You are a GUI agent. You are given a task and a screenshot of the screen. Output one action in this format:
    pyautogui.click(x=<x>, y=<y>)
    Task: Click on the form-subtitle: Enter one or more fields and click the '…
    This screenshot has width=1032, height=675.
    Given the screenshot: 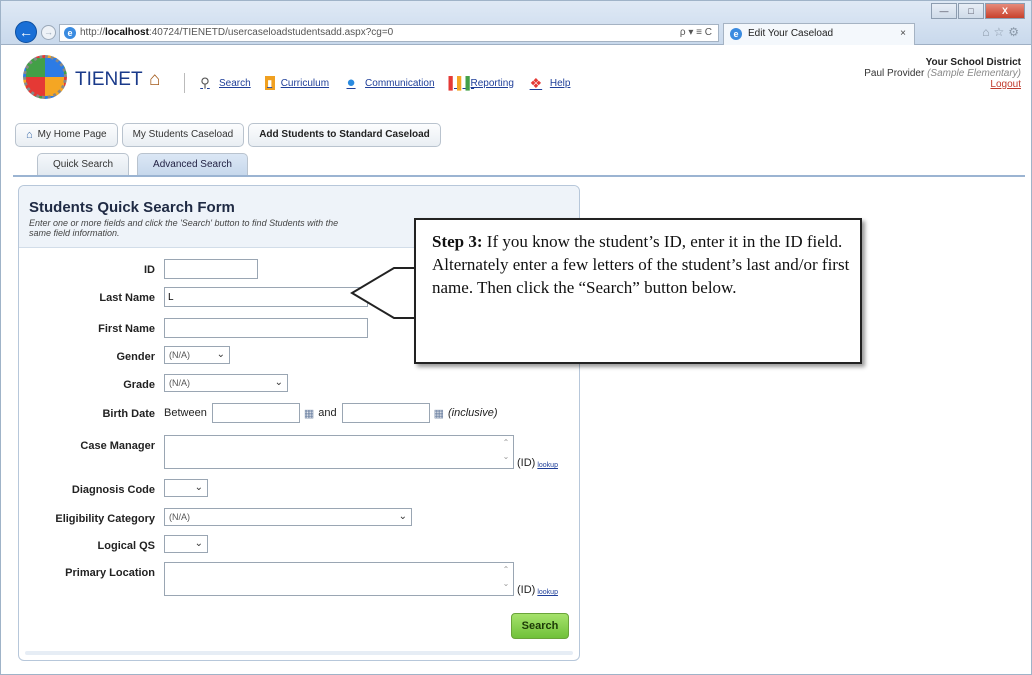 What is the action you would take?
    pyautogui.click(x=184, y=228)
    